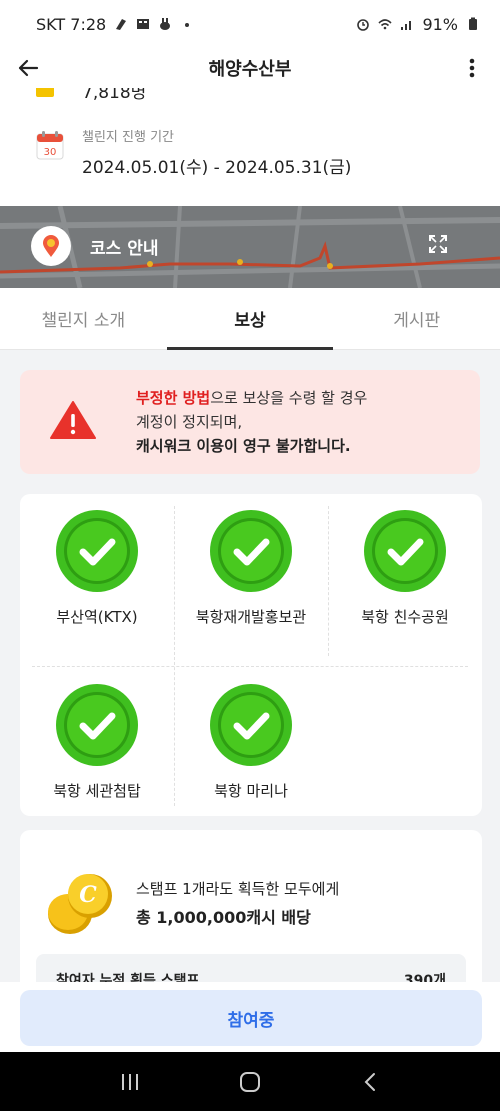  Describe the element at coordinates (189, 422) in the screenshot. I see `warning-line-2: 계정이 정지되며,` at that location.